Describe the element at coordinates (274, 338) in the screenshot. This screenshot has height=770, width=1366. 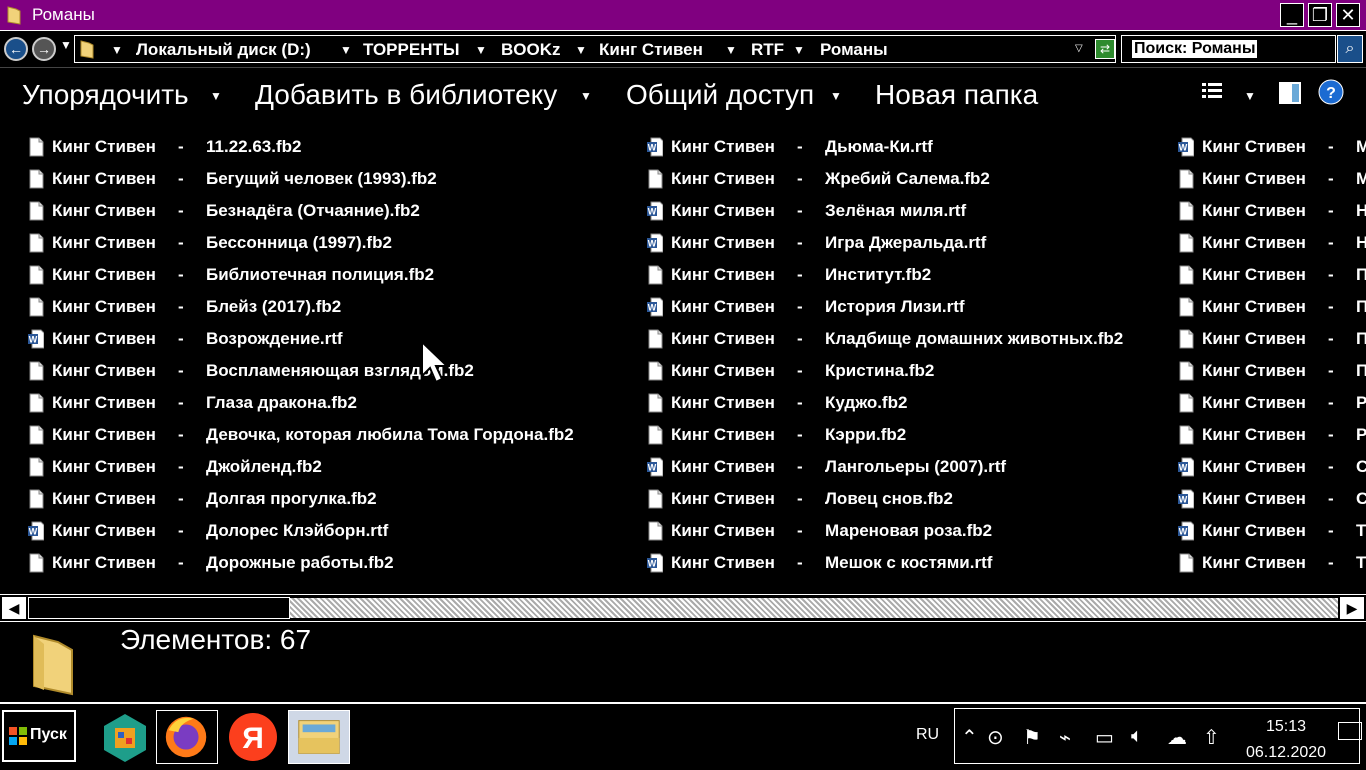
I see `file-name: Возрождение.rtf` at that location.